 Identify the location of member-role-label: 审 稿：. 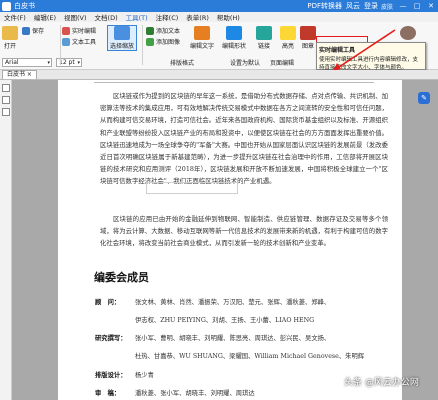
(108, 393).